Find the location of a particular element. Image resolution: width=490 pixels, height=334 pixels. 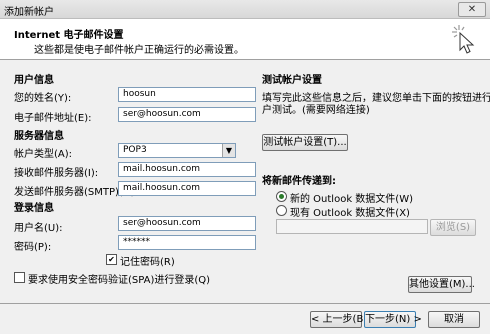

new-data-file-label: 新的 Outlook 数据文件(W) is located at coordinates (351, 197).